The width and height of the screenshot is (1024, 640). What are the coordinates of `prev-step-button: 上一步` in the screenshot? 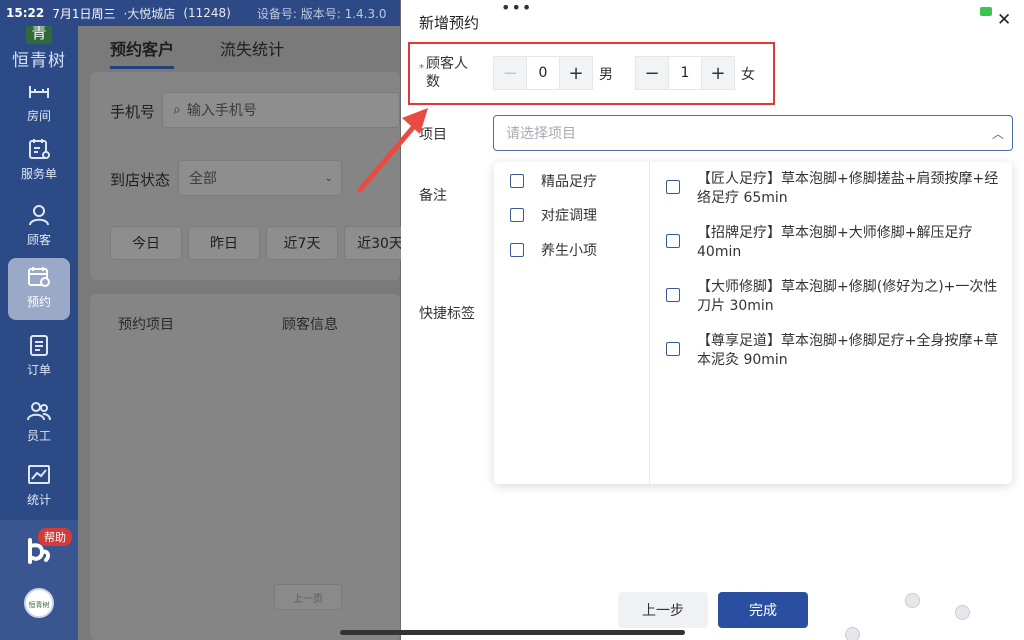 It's located at (663, 610).